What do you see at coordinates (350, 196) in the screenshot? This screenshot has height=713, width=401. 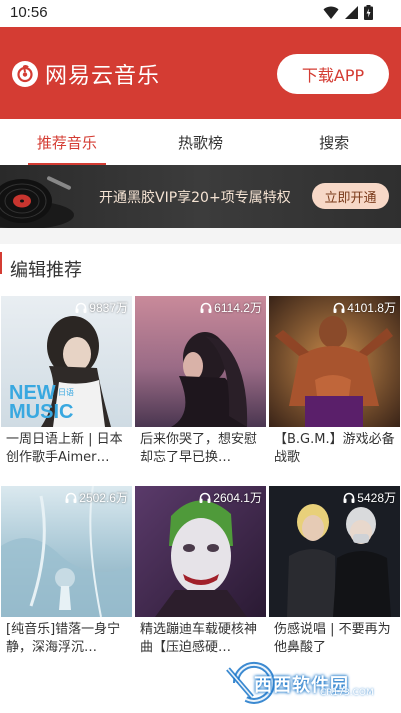 I see `open-vip-button: 立即开通` at bounding box center [350, 196].